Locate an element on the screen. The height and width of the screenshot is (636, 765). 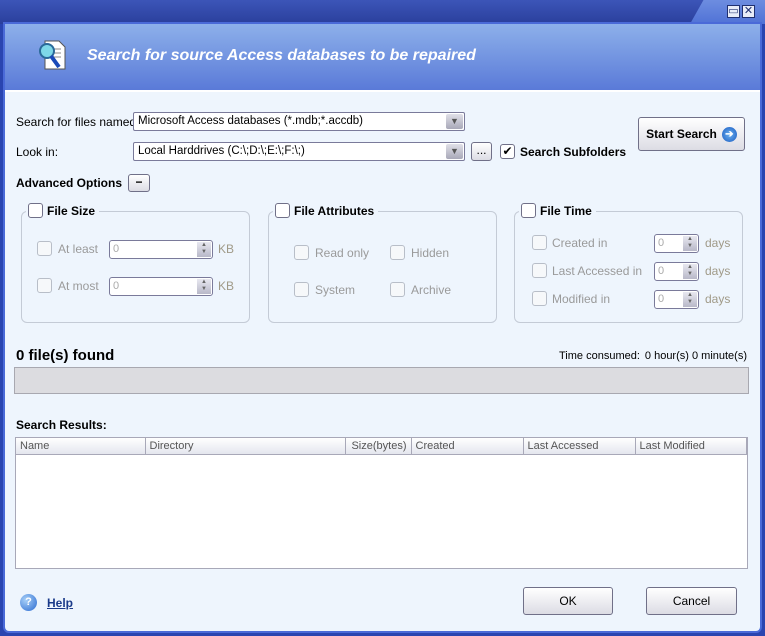
created-label: Created in is located at coordinates (580, 243).